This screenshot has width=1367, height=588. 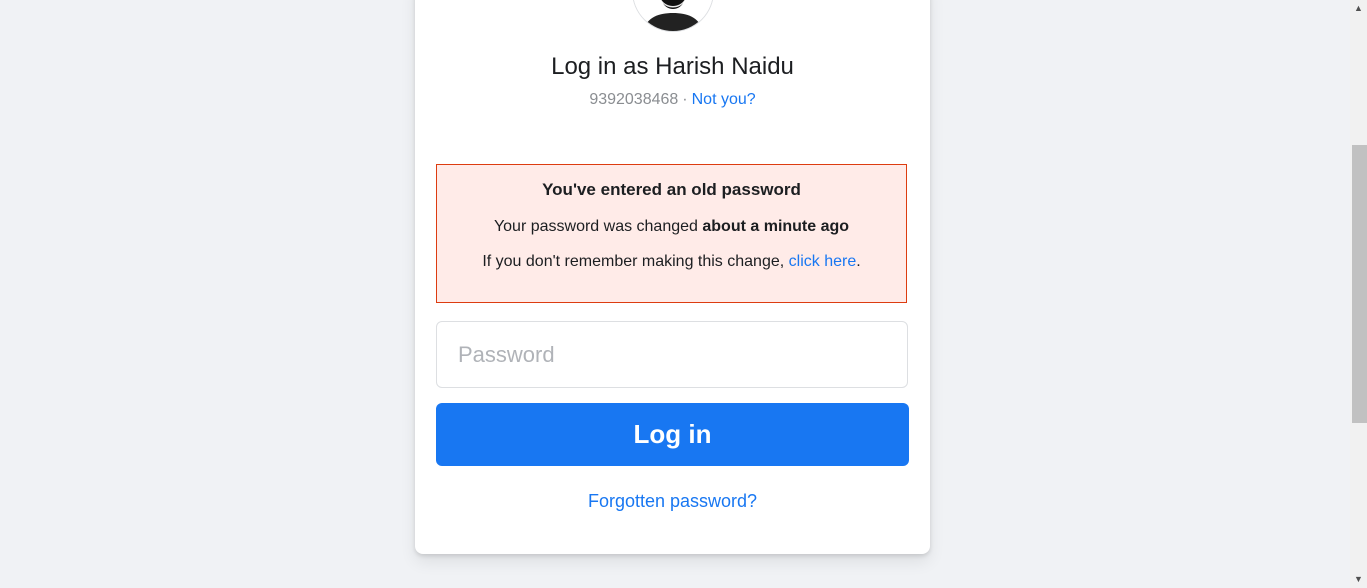 I want to click on alert-title: You've entered an old password, so click(x=671, y=189).